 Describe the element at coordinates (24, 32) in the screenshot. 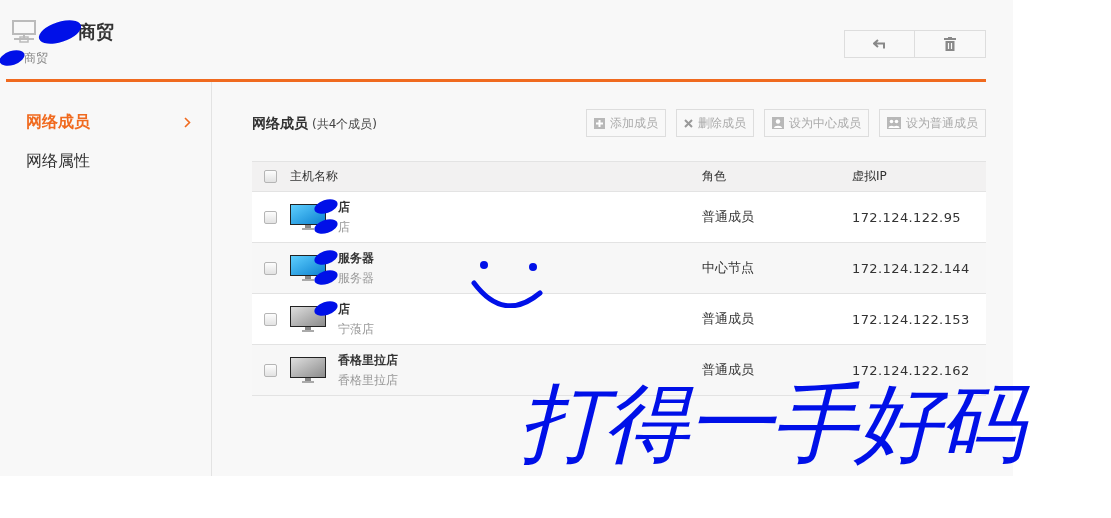

I see `network-computer-icon` at that location.